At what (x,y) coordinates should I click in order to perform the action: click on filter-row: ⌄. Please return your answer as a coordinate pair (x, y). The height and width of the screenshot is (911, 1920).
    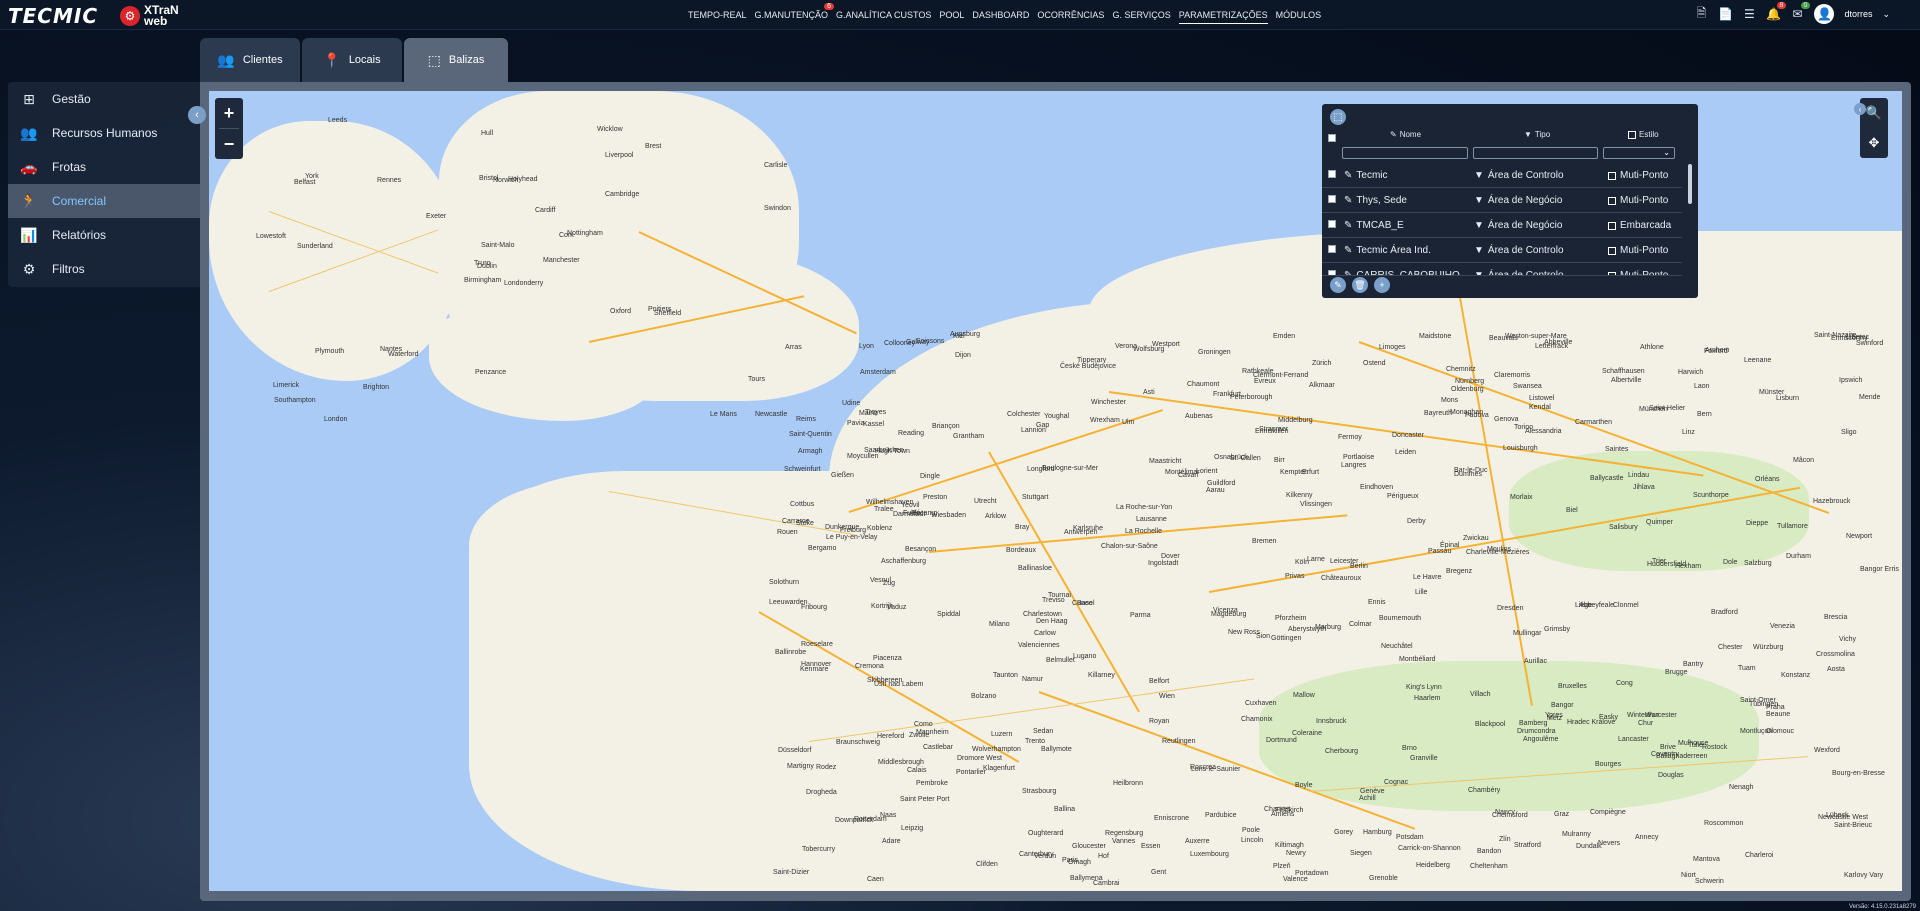
    Looking at the image, I should click on (1510, 154).